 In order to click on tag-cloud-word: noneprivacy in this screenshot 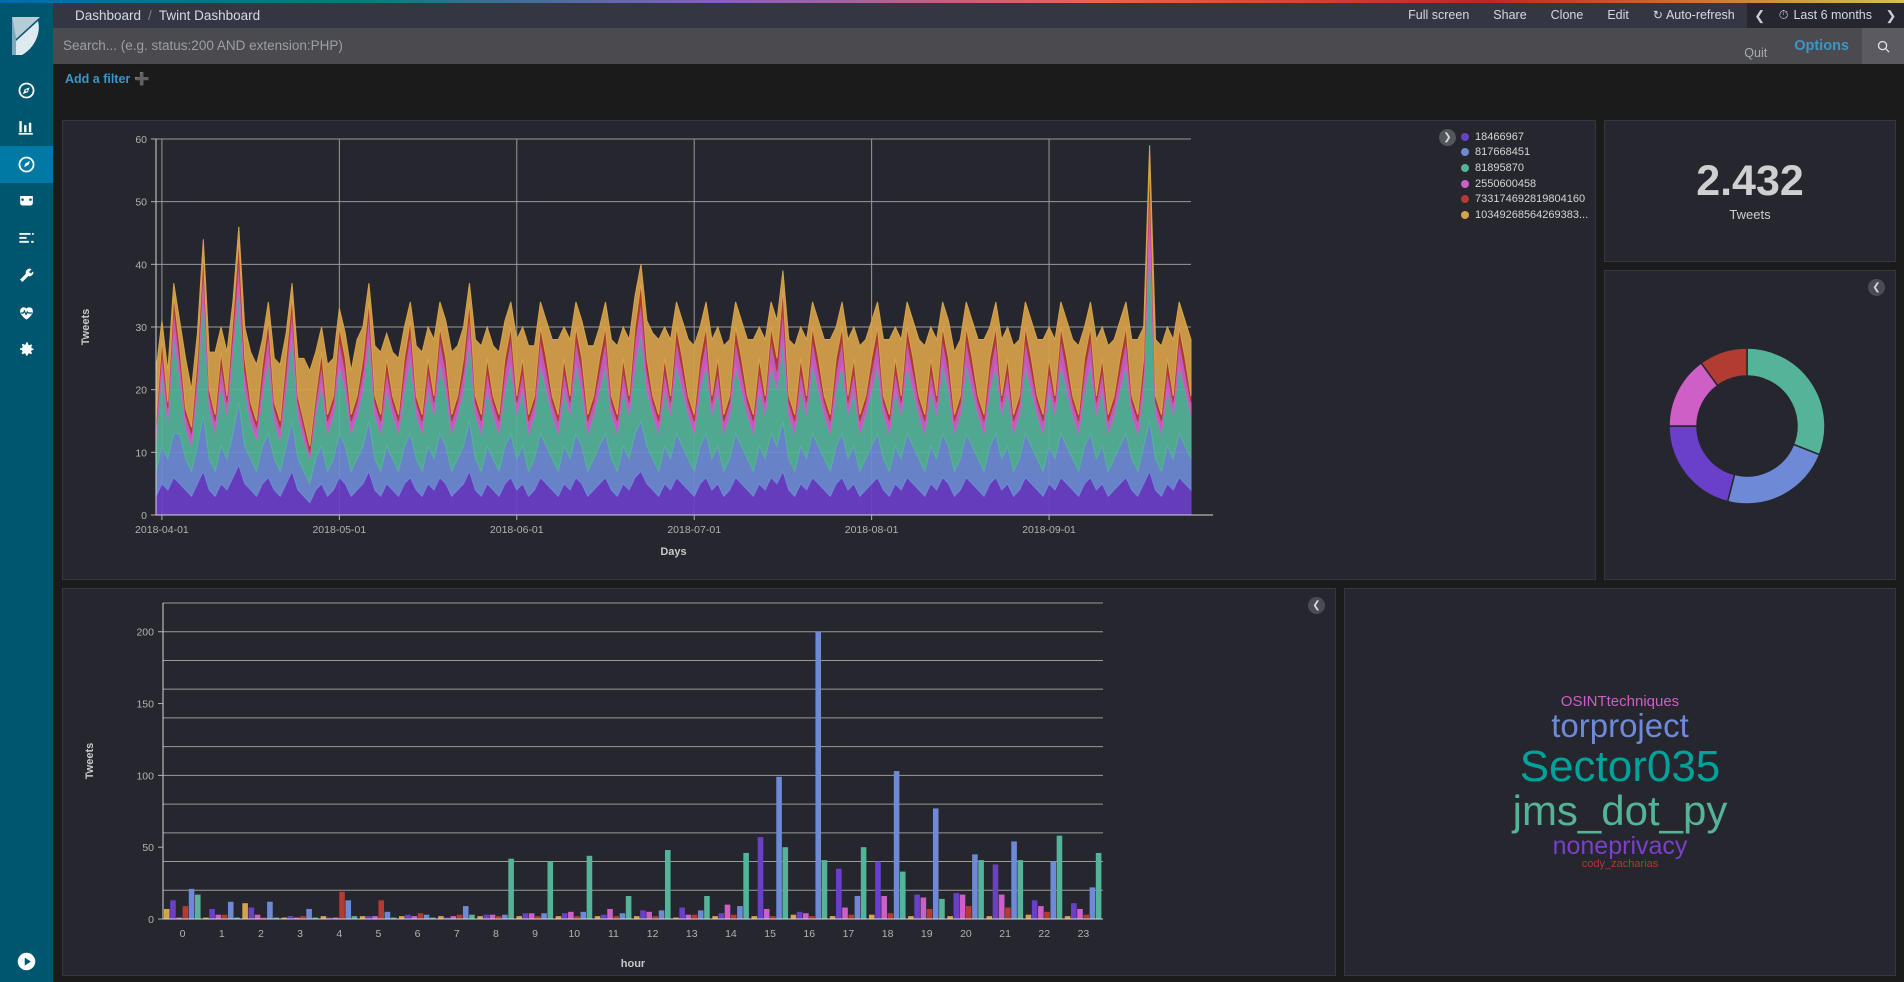, I will do `click(1620, 846)`.